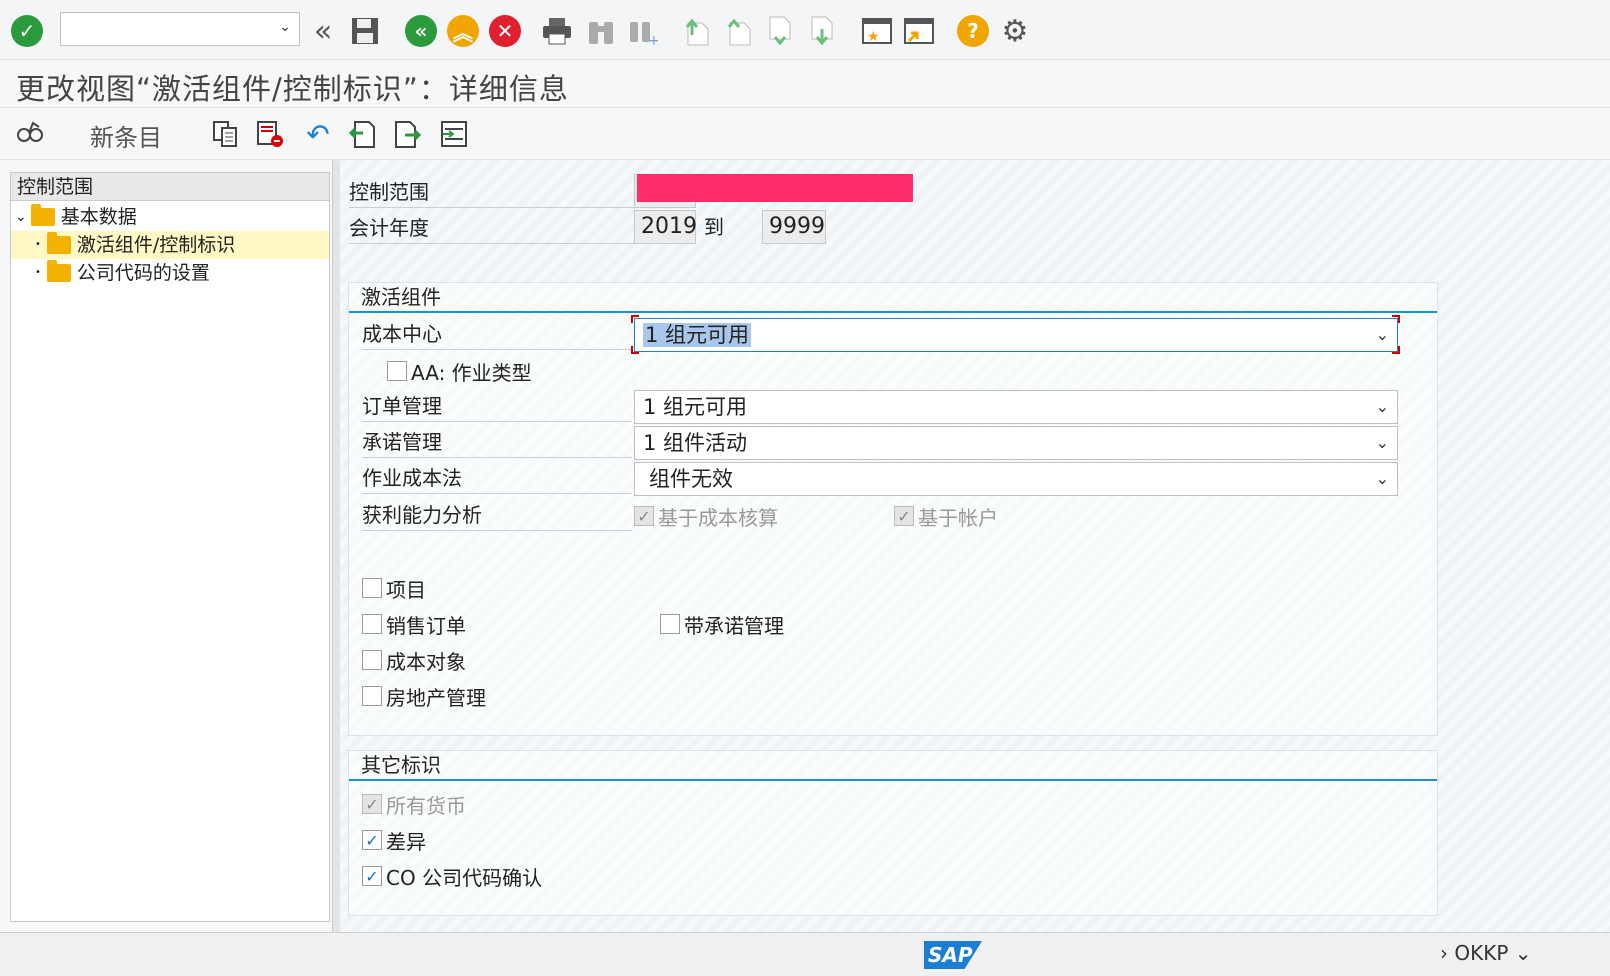  What do you see at coordinates (292, 89) in the screenshot?
I see `page-title: 更改视图“激活组件/控制标识”：详细信息` at bounding box center [292, 89].